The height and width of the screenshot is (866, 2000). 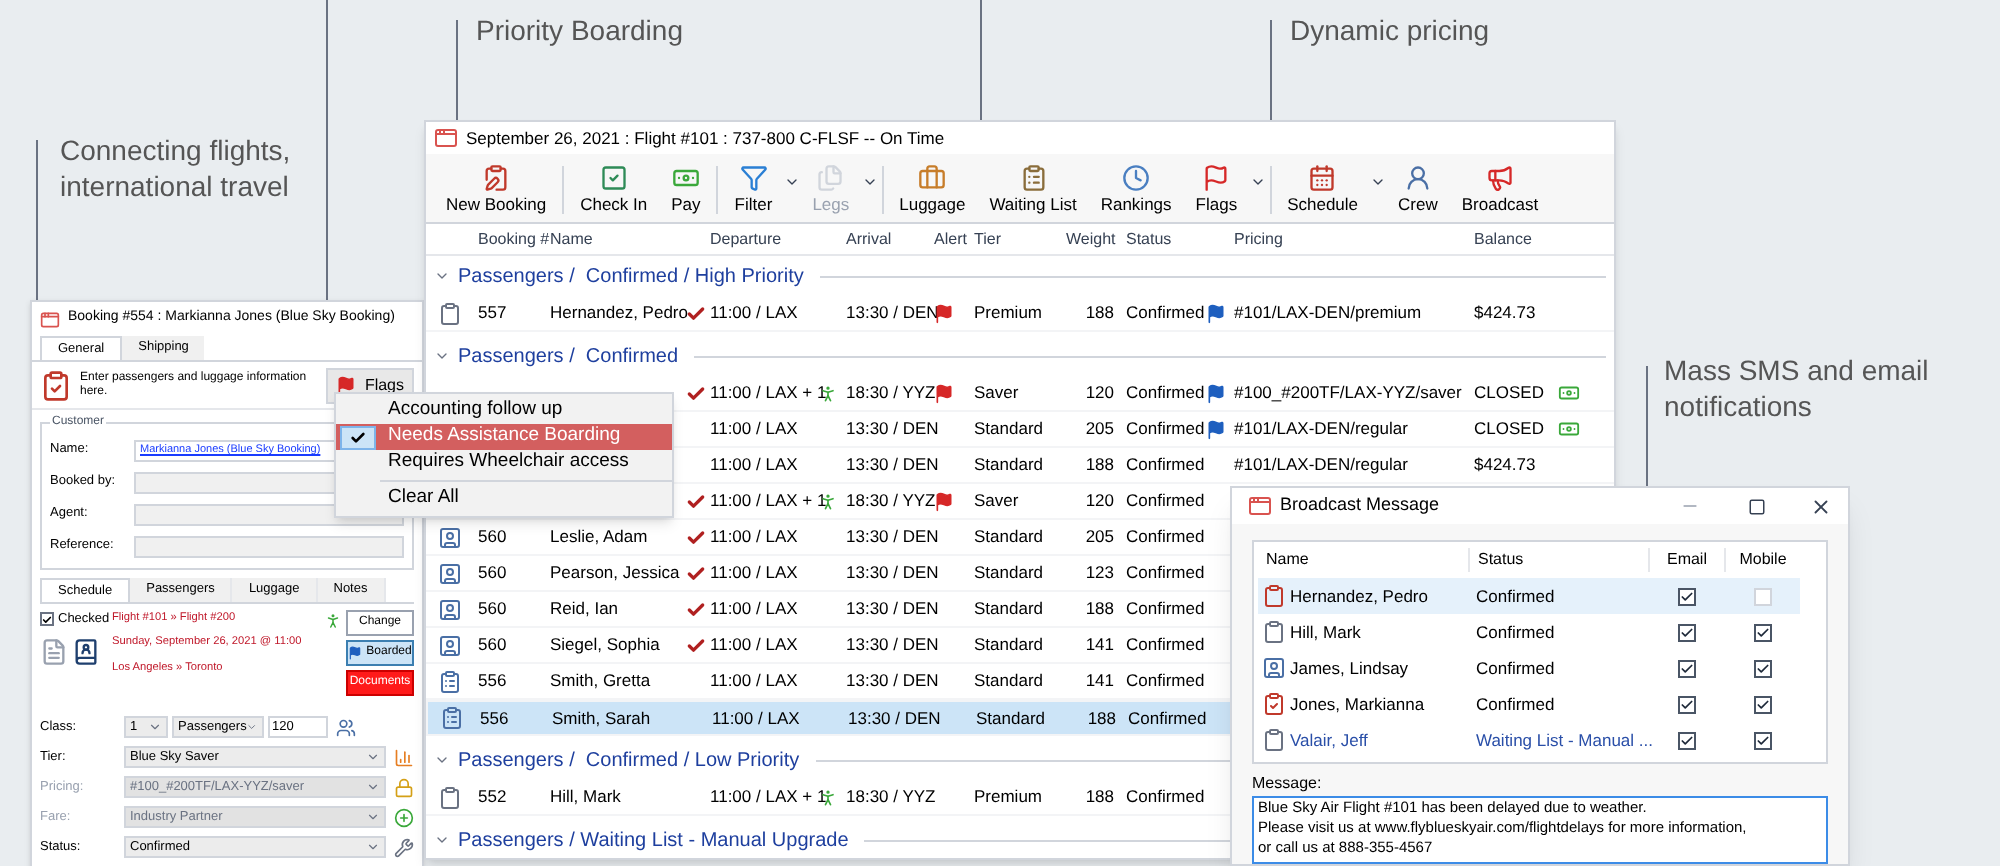 What do you see at coordinates (1762, 560) in the screenshot?
I see `column-header: Mobile` at bounding box center [1762, 560].